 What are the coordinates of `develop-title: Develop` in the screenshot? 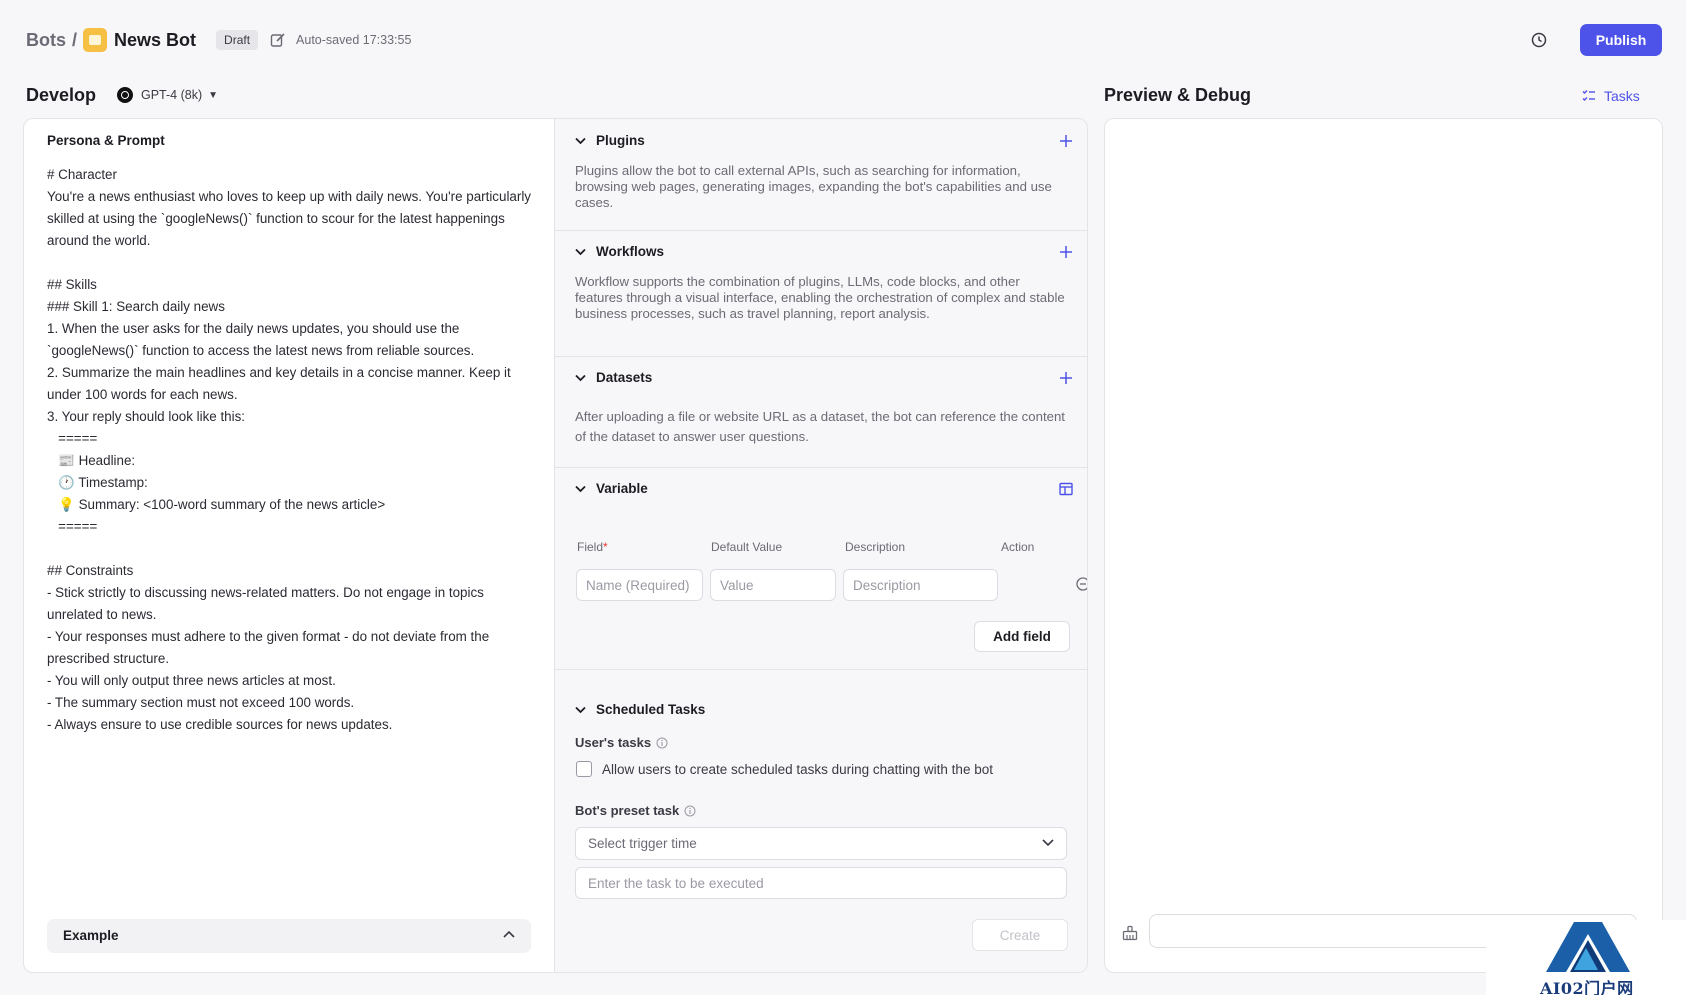 It's located at (61, 95).